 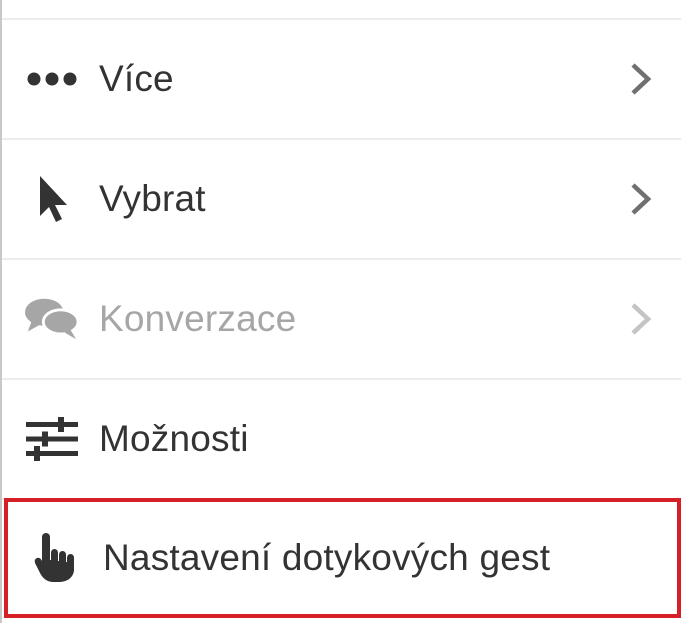 What do you see at coordinates (52, 439) in the screenshot?
I see `sliders-icon` at bounding box center [52, 439].